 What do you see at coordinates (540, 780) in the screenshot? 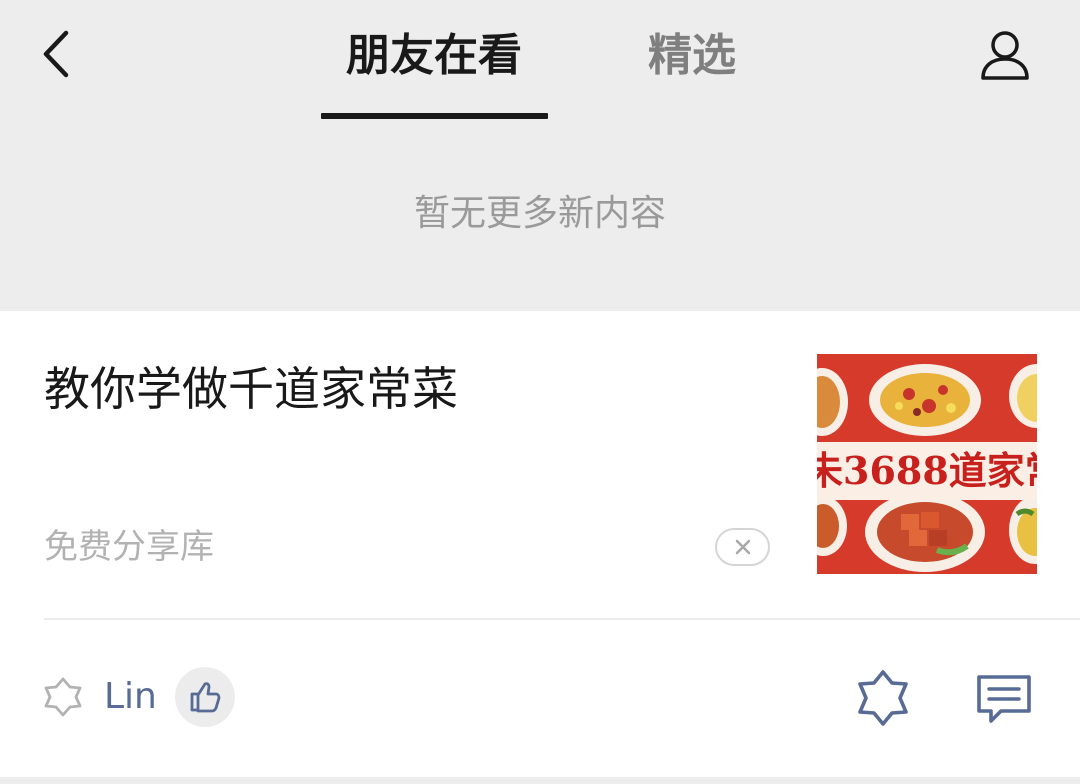
I see `card-bottom-separator` at bounding box center [540, 780].